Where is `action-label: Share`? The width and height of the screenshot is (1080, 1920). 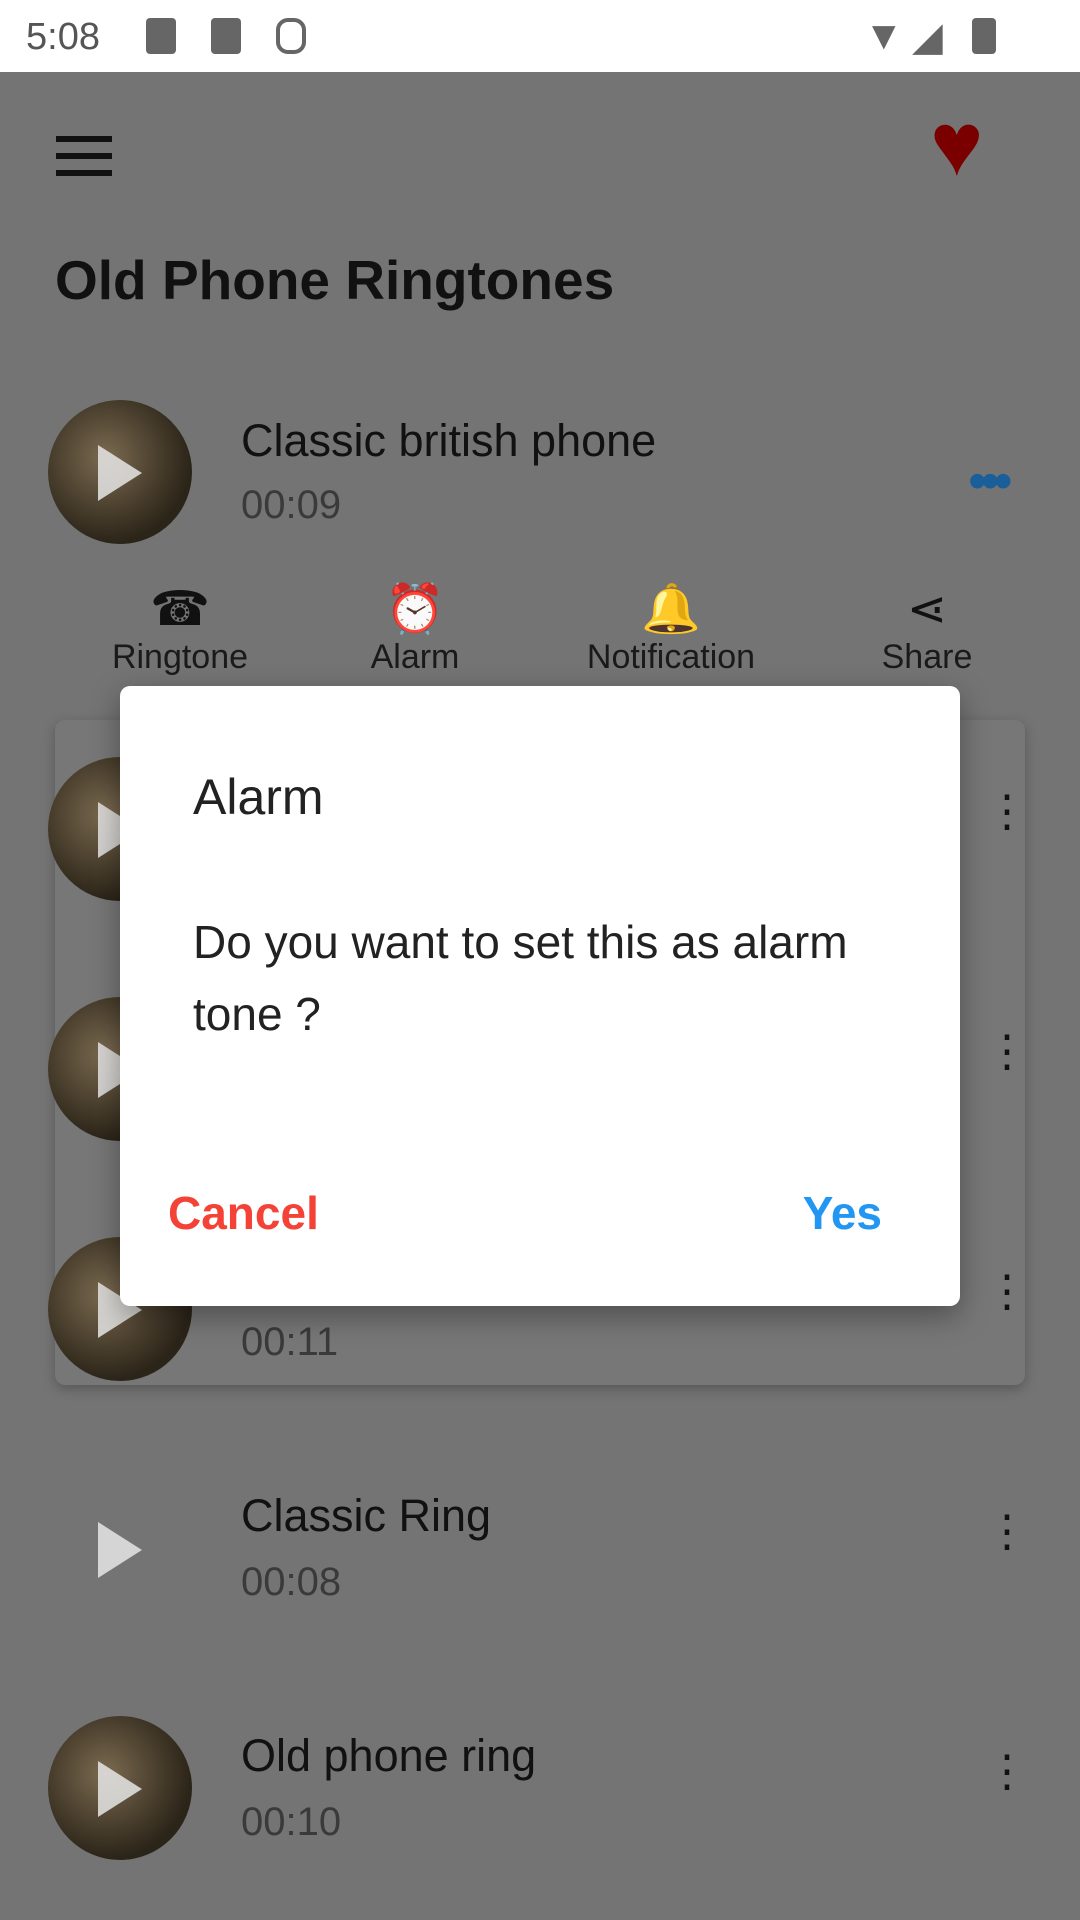 action-label: Share is located at coordinates (927, 657).